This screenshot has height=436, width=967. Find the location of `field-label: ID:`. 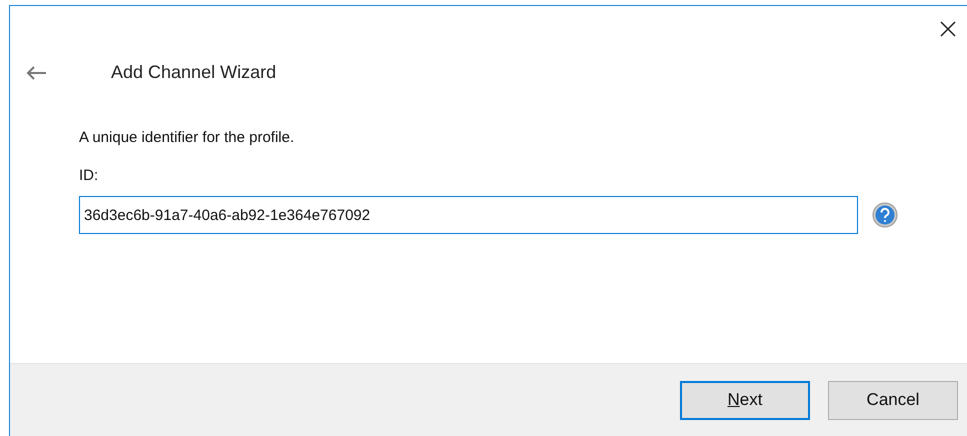

field-label: ID: is located at coordinates (89, 175).